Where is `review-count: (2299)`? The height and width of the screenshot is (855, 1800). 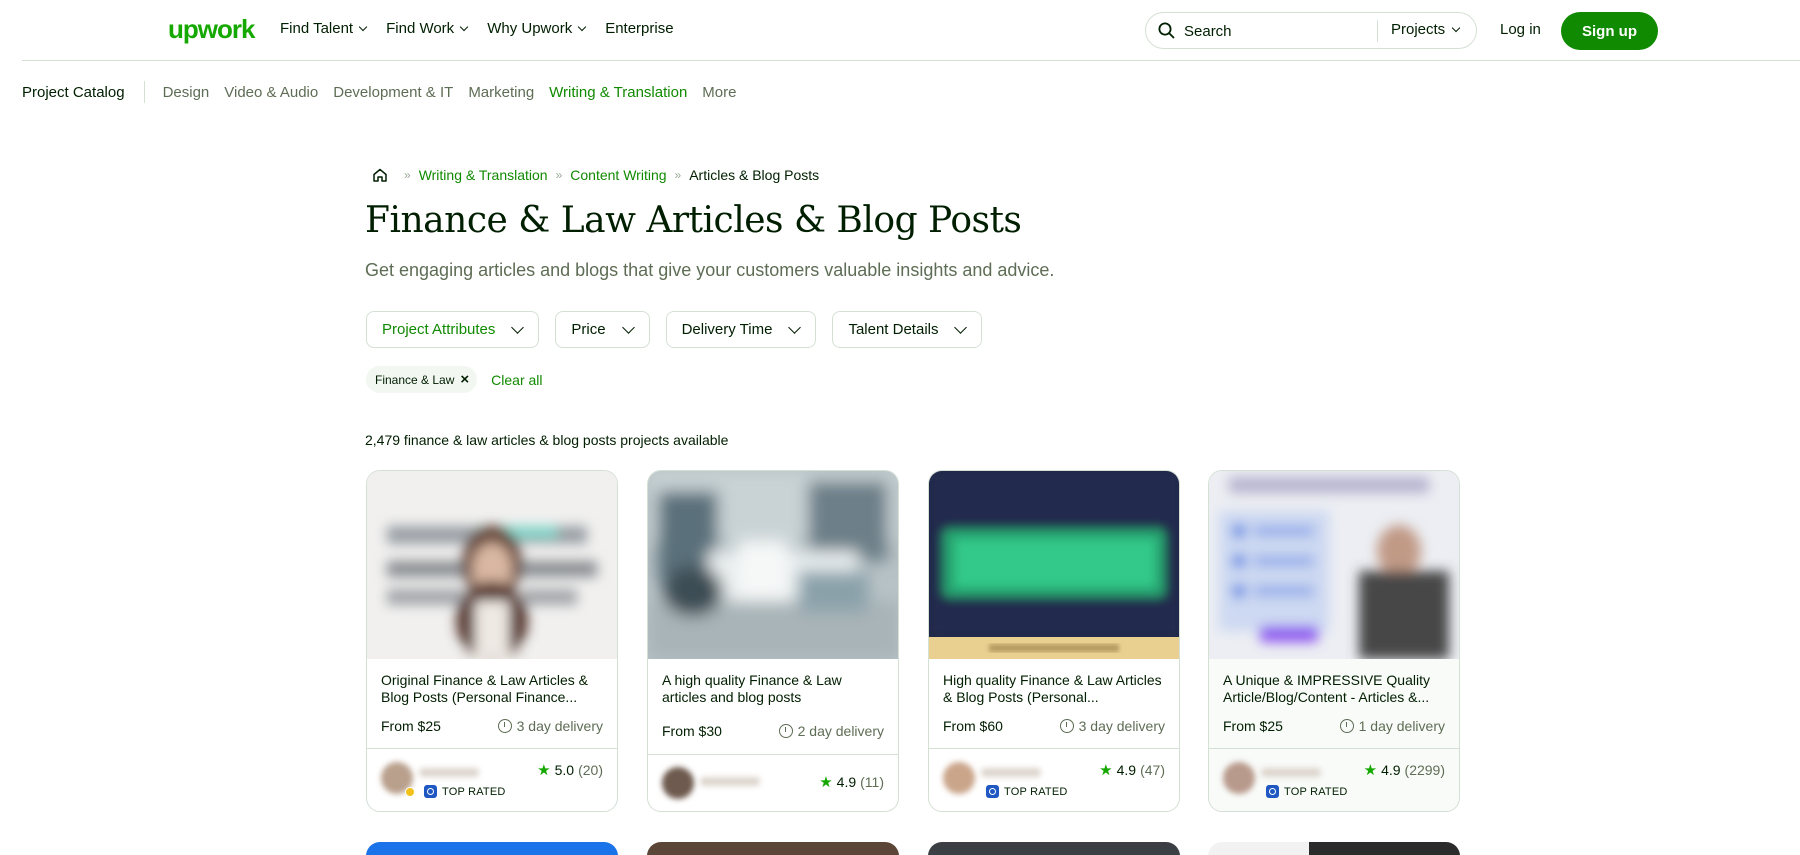 review-count: (2299) is located at coordinates (1424, 770).